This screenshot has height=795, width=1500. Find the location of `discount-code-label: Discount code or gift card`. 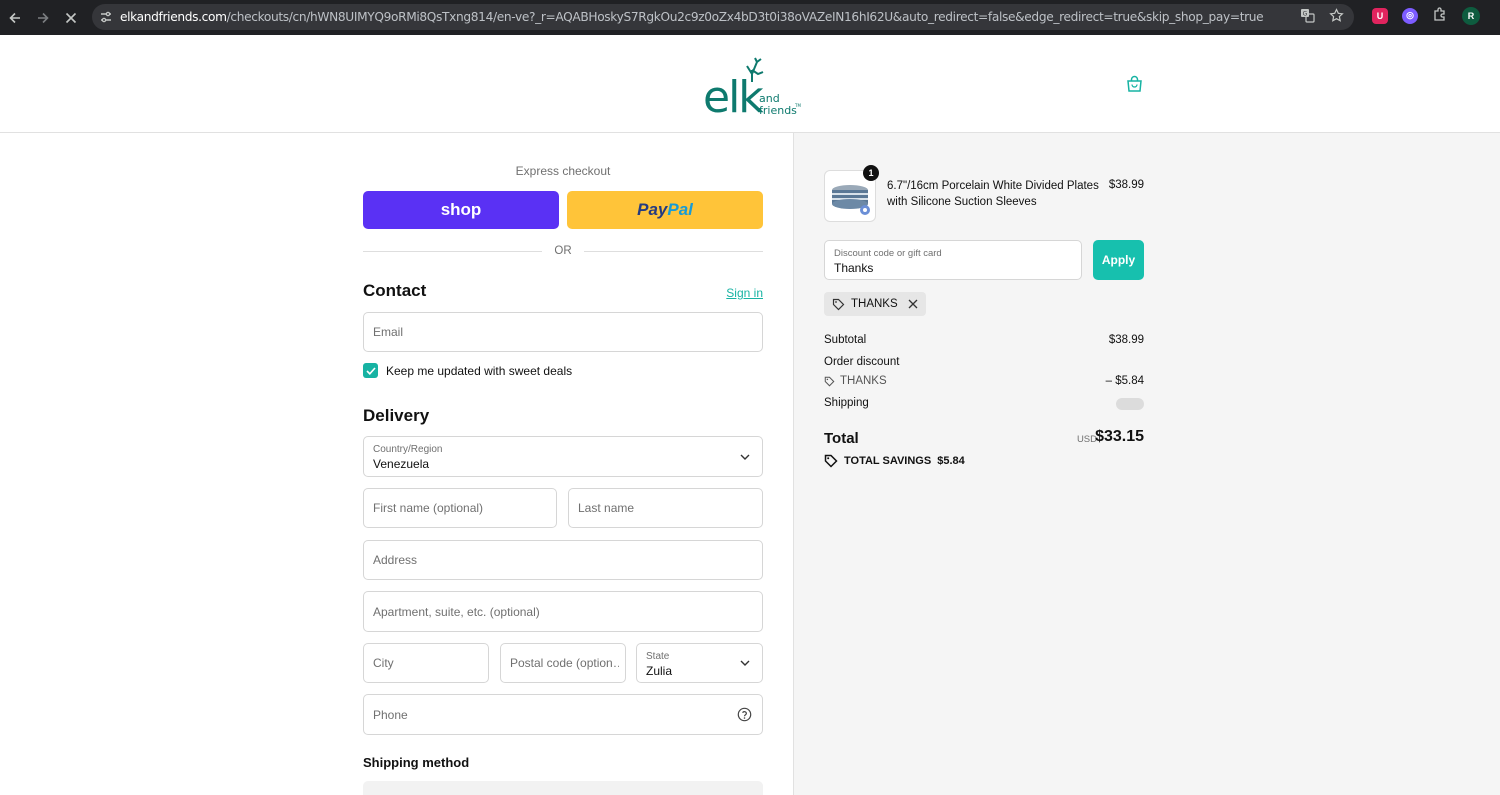

discount-code-label: Discount code or gift card is located at coordinates (888, 253).